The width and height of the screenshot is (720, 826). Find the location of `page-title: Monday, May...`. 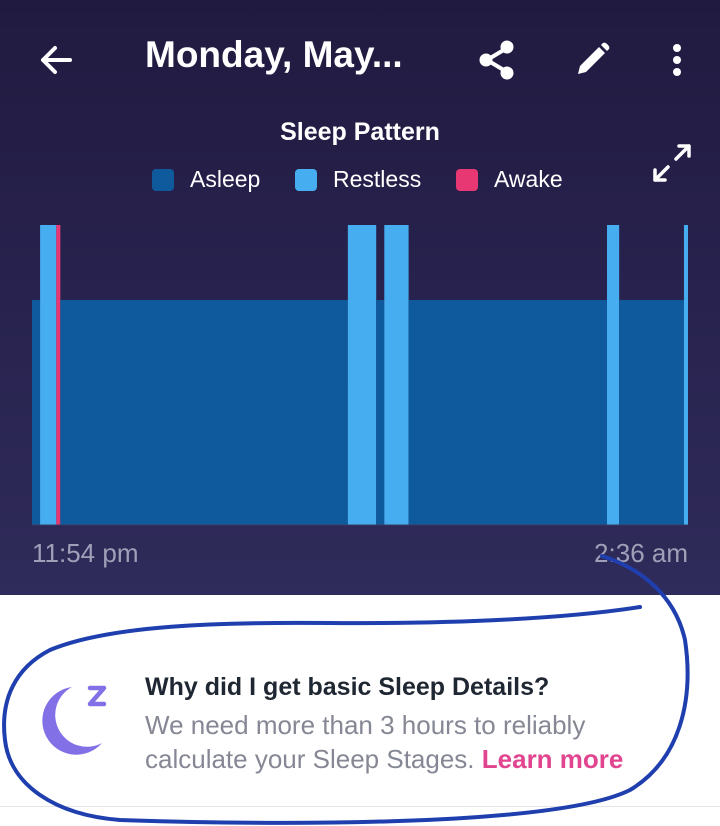

page-title: Monday, May... is located at coordinates (274, 54).